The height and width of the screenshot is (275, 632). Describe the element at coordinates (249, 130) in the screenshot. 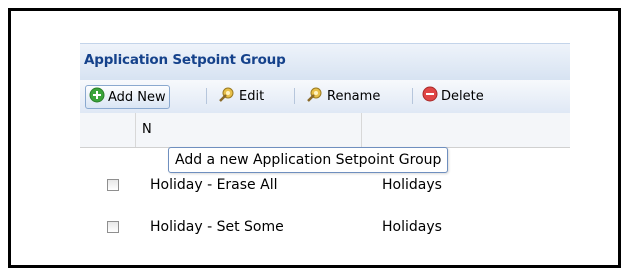

I see `name-column-header: N` at that location.